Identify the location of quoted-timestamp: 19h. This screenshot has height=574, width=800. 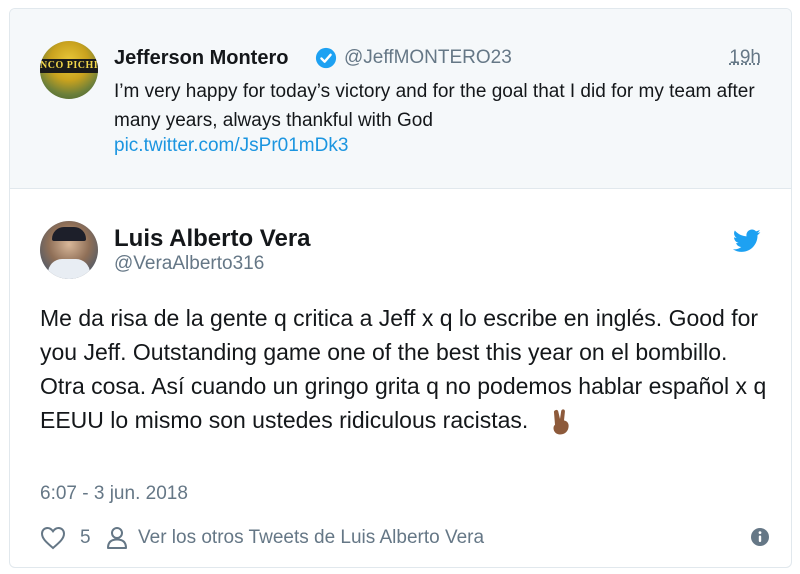
(745, 58).